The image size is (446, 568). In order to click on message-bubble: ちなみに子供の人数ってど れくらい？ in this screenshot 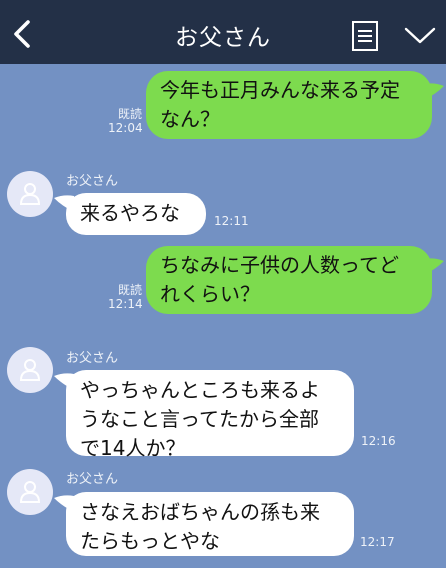, I will do `click(289, 280)`.